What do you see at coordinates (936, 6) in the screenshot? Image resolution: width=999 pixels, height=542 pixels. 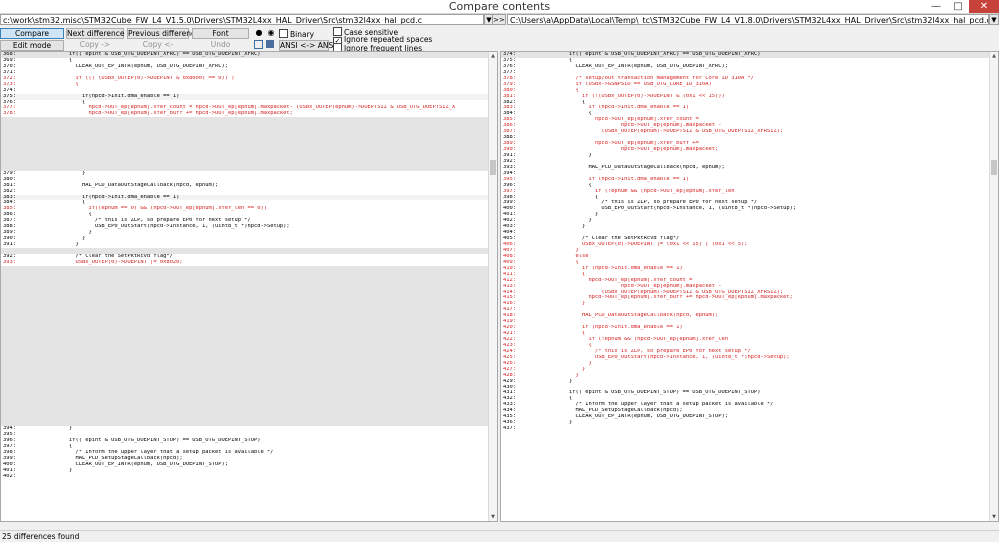 I see `minimize-button: —` at bounding box center [936, 6].